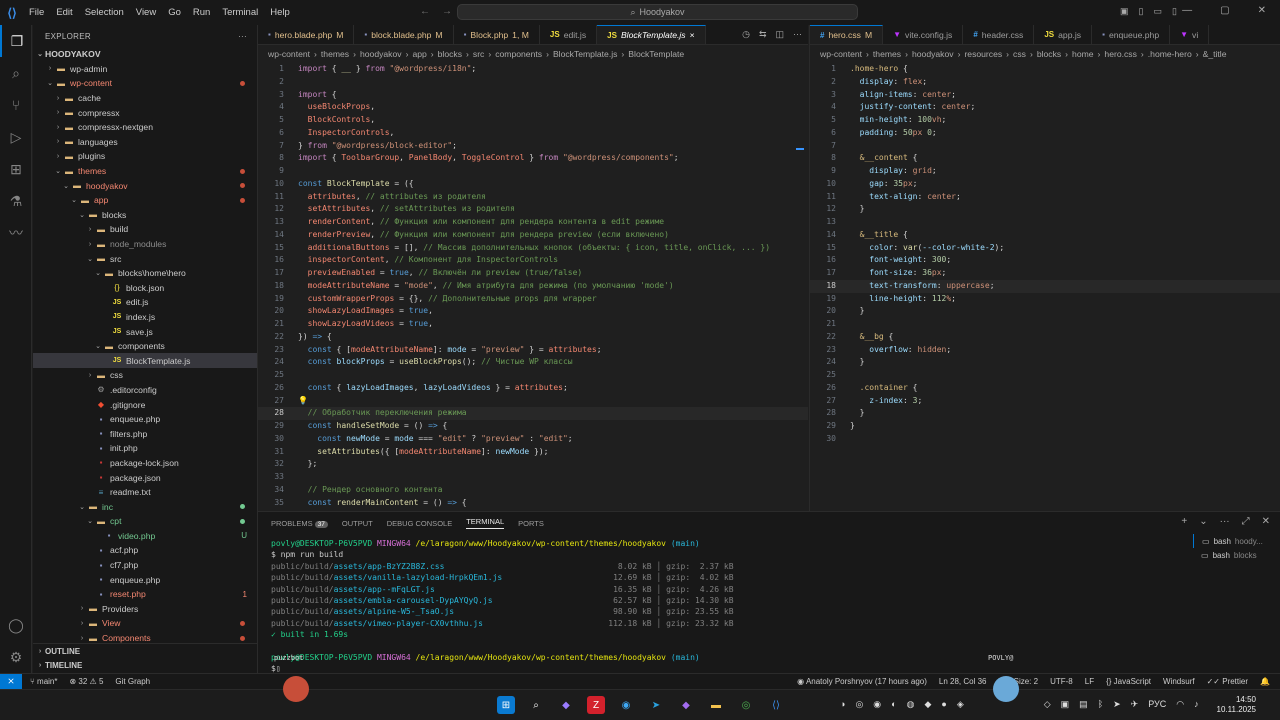  What do you see at coordinates (1184, 521) in the screenshot?
I see `new-terminal-icon: +` at bounding box center [1184, 521].